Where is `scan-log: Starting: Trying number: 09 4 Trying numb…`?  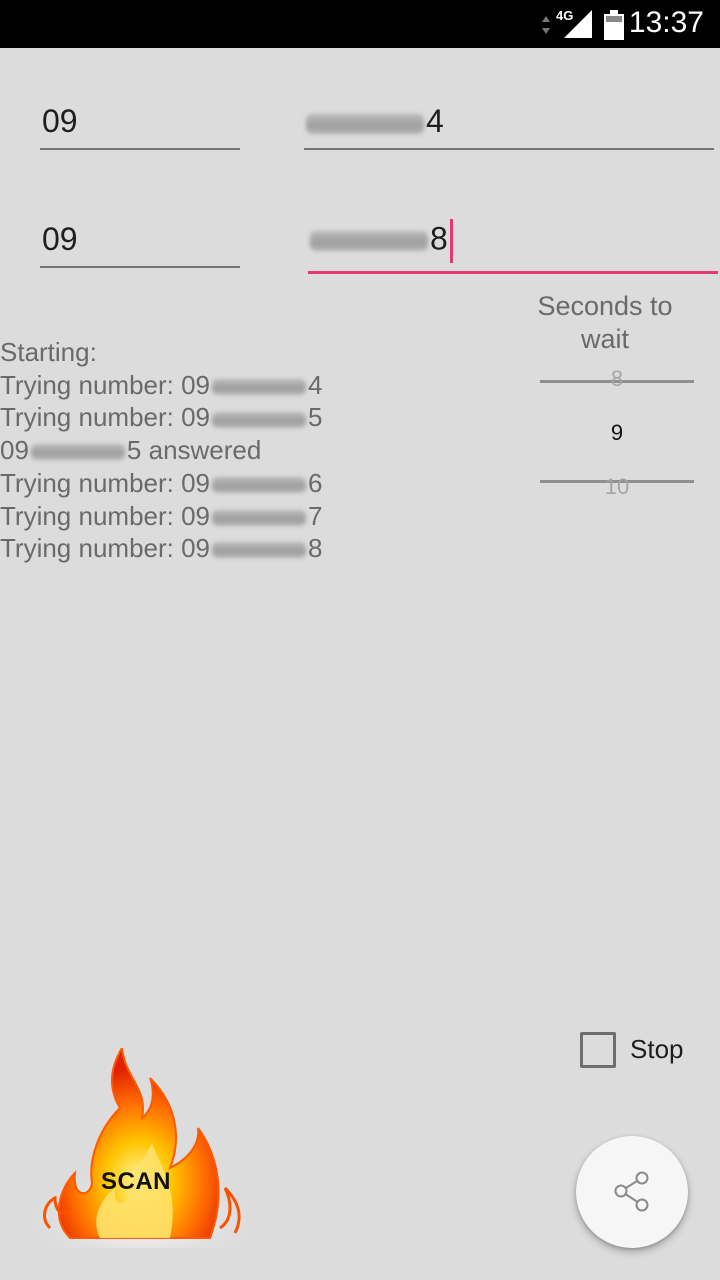 scan-log: Starting: Trying number: 09 4 Trying numb… is located at coordinates (220, 450).